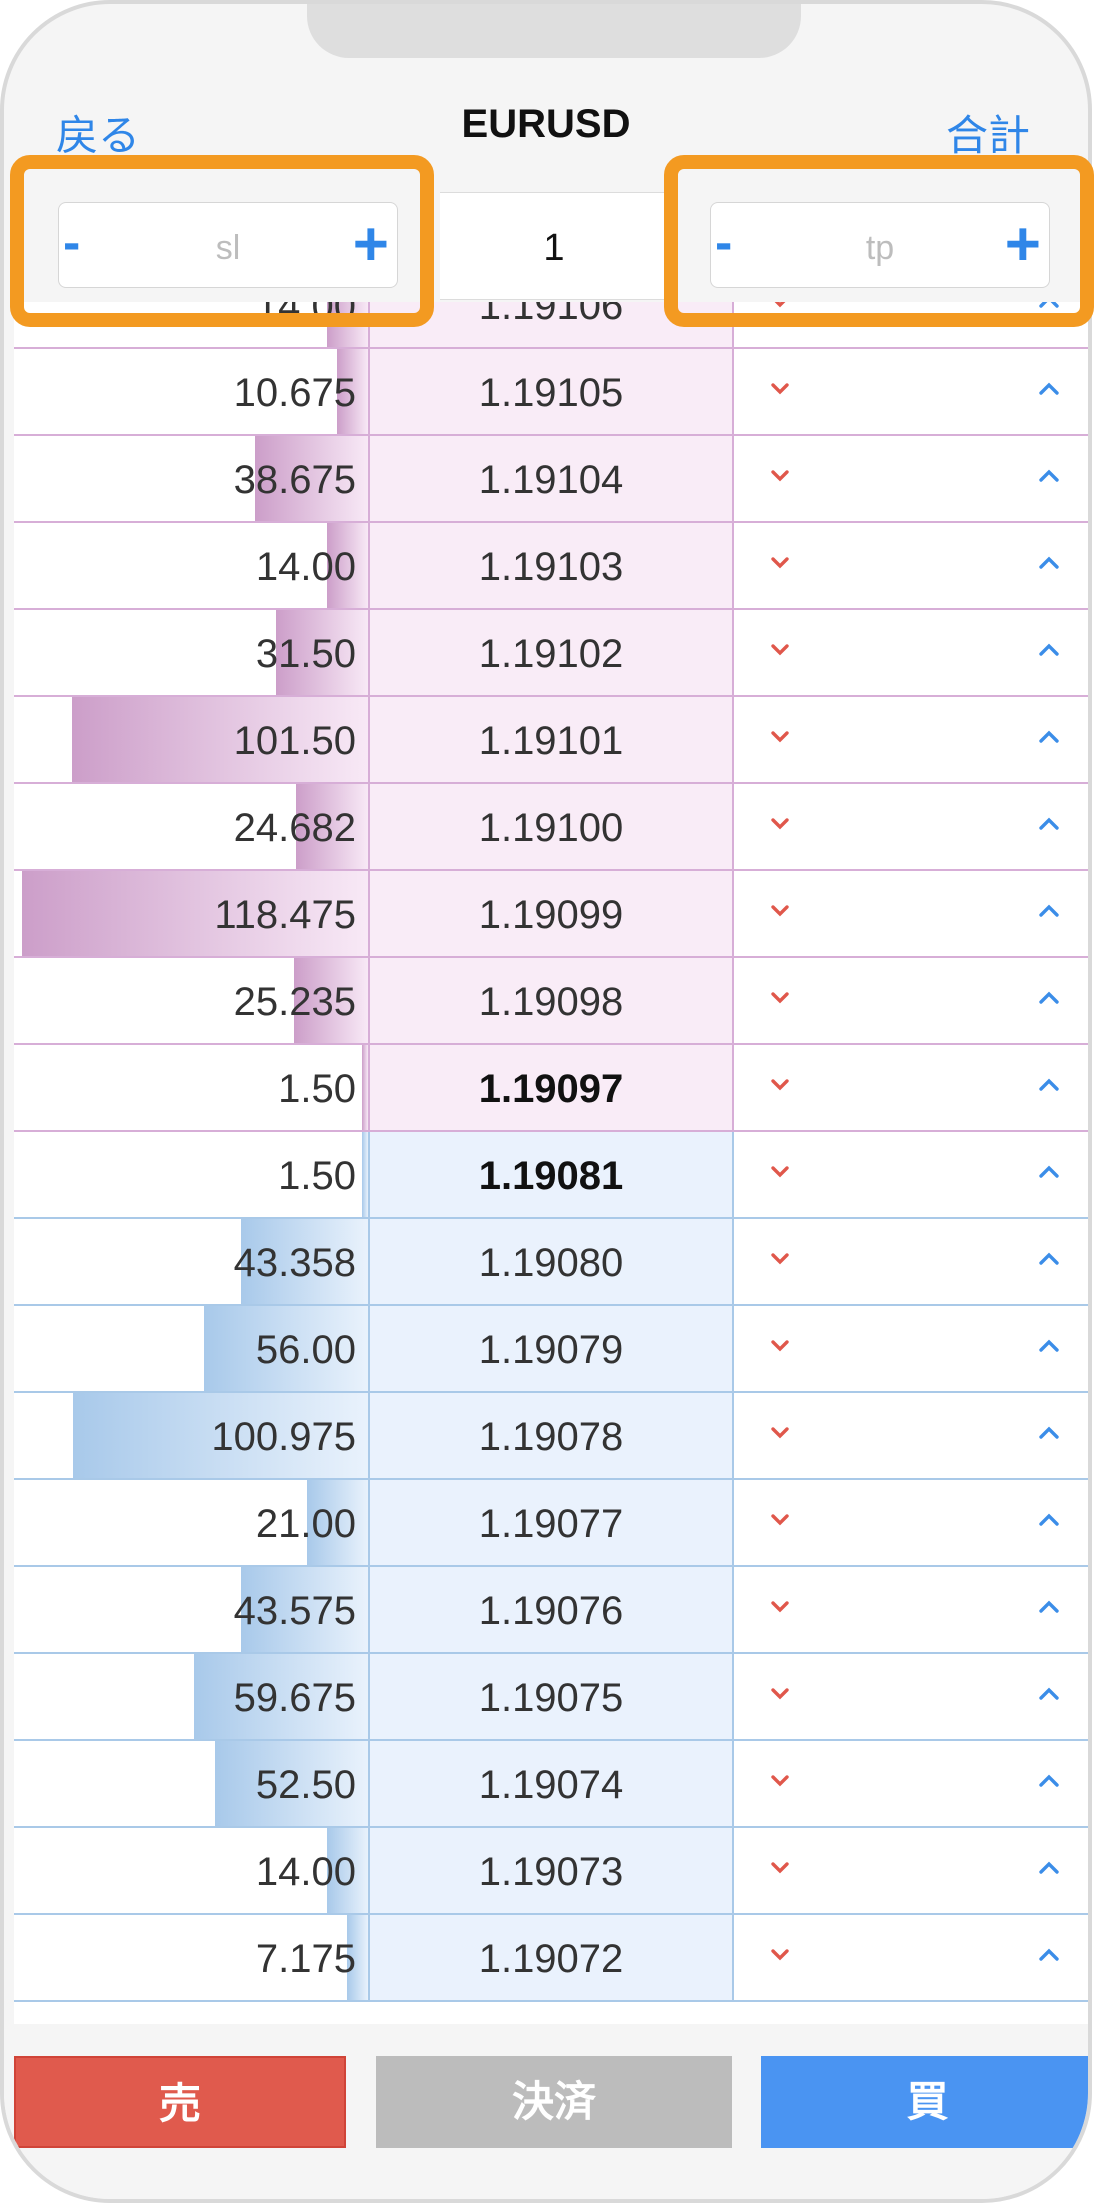 This screenshot has height=2210, width=1100. I want to click on price-value: 1.19100, so click(551, 828).